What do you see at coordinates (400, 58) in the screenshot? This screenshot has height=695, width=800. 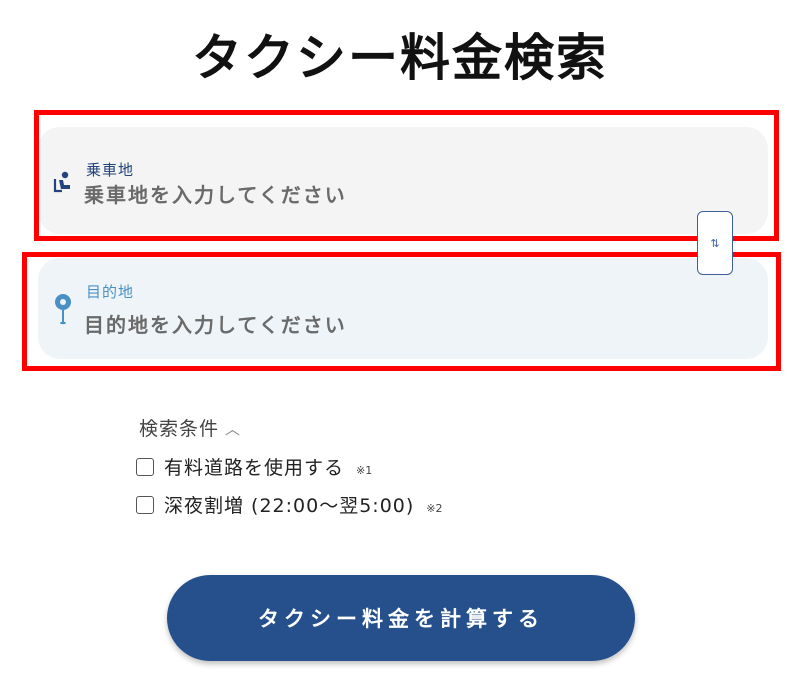 I see `page-title: タクシー料金検索` at bounding box center [400, 58].